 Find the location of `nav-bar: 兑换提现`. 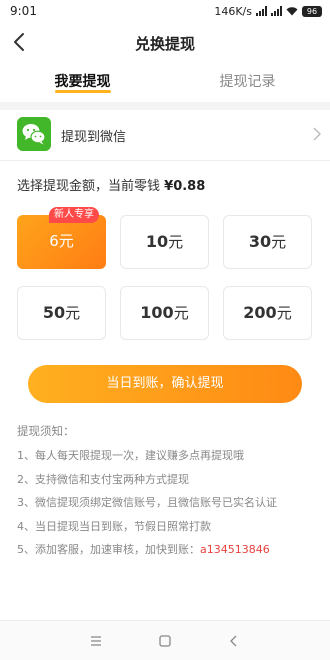

nav-bar: 兑换提现 is located at coordinates (165, 42).